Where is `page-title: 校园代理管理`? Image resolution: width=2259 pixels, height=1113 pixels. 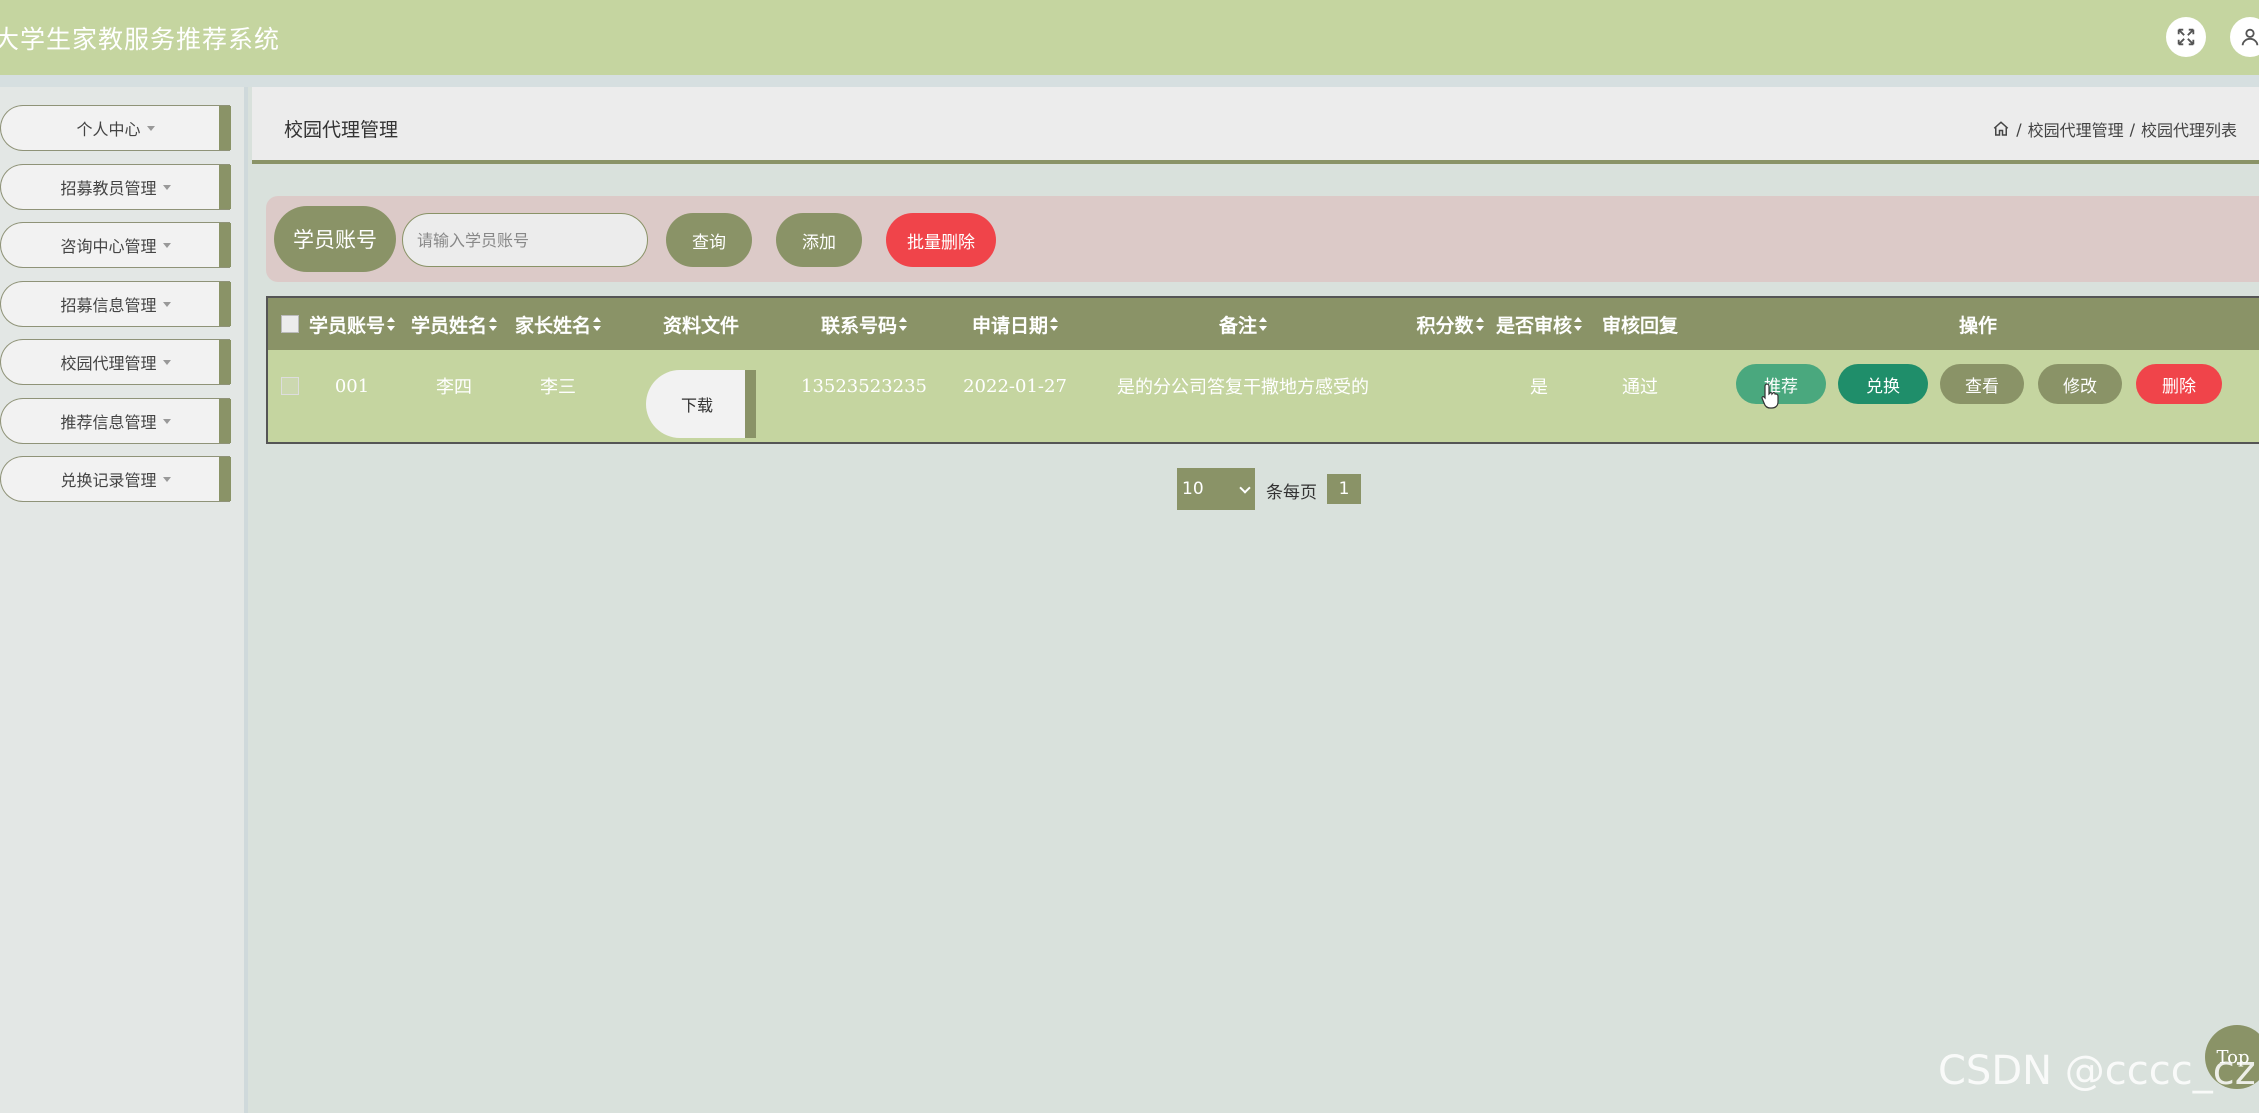 page-title: 校园代理管理 is located at coordinates (341, 130).